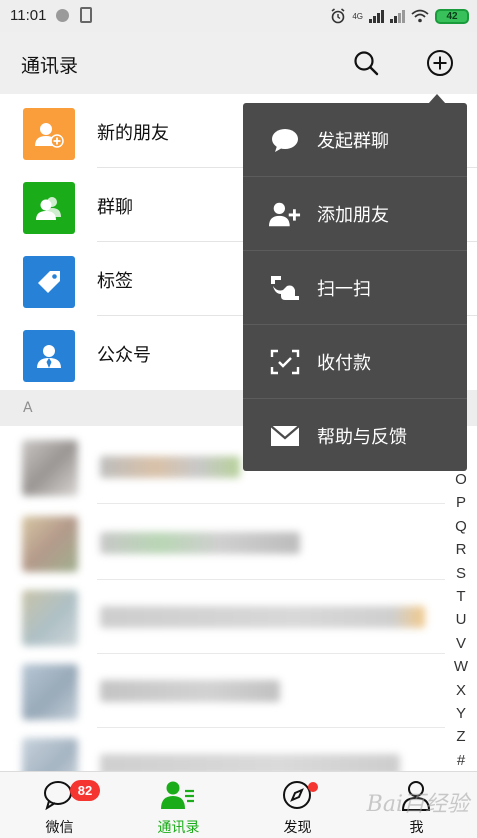 The height and width of the screenshot is (838, 477). I want to click on menu-item-add-friends: 添加朋友, so click(355, 214).